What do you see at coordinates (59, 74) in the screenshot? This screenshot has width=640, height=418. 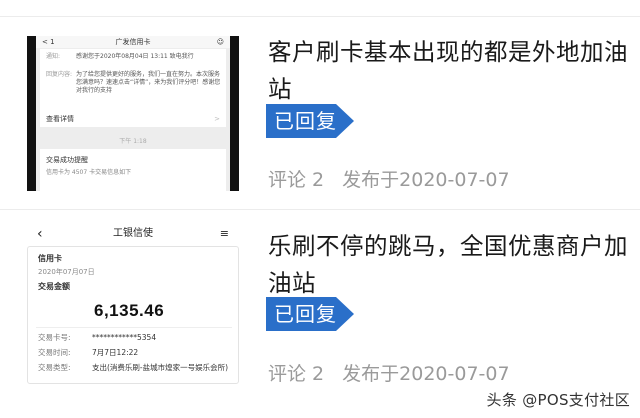 I see `row-key: 回复内容:` at bounding box center [59, 74].